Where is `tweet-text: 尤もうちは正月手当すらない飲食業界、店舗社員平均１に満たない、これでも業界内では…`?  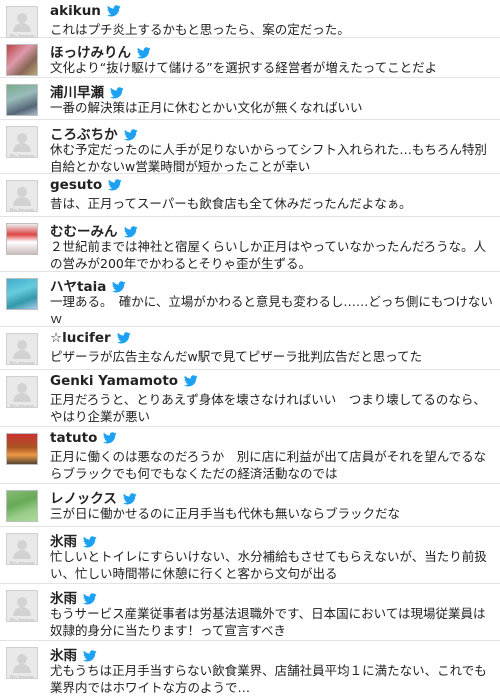
tweet-text: 尤もうちは正月手当すらない飲食業界、店舗社員平均１に満たない、これでも業界内では… is located at coordinates (268, 679).